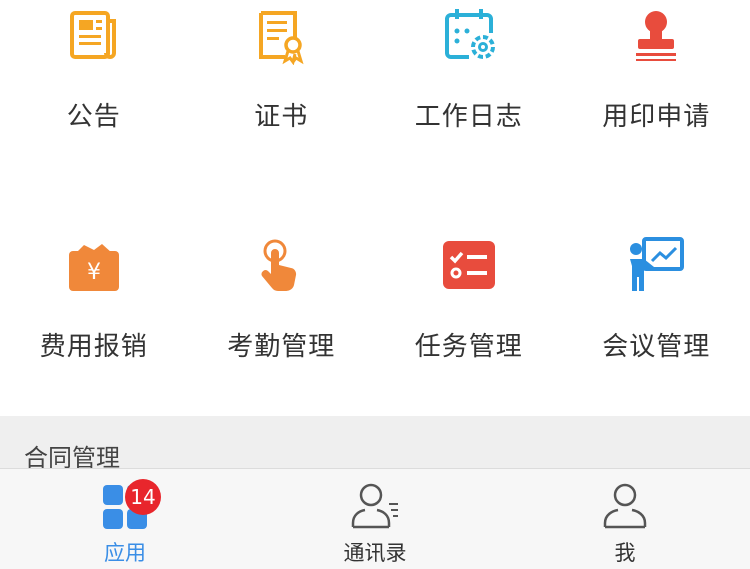 This screenshot has width=750, height=569. I want to click on app-certificate: 证书, so click(282, 100).